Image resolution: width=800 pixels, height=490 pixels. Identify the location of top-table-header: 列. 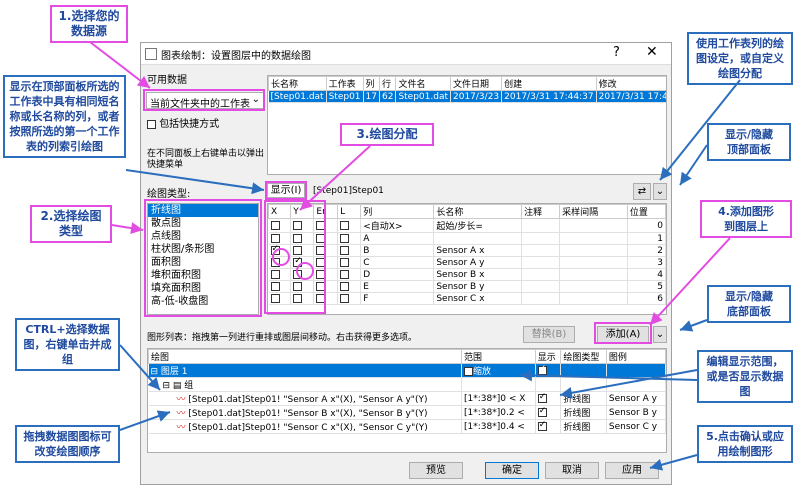
(371, 83).